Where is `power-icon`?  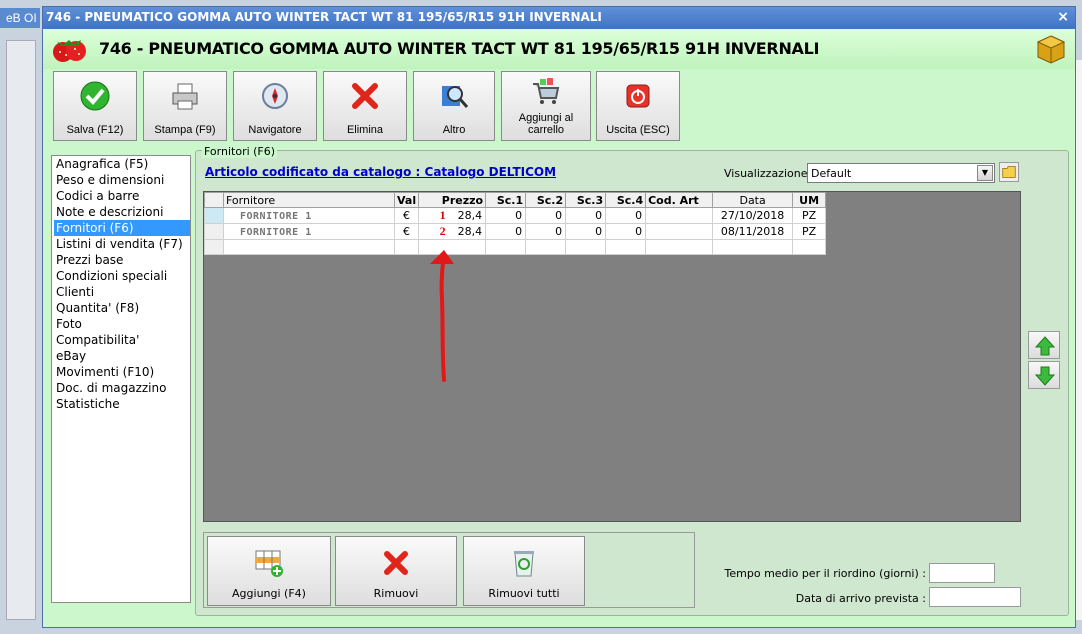
power-icon is located at coordinates (638, 96).